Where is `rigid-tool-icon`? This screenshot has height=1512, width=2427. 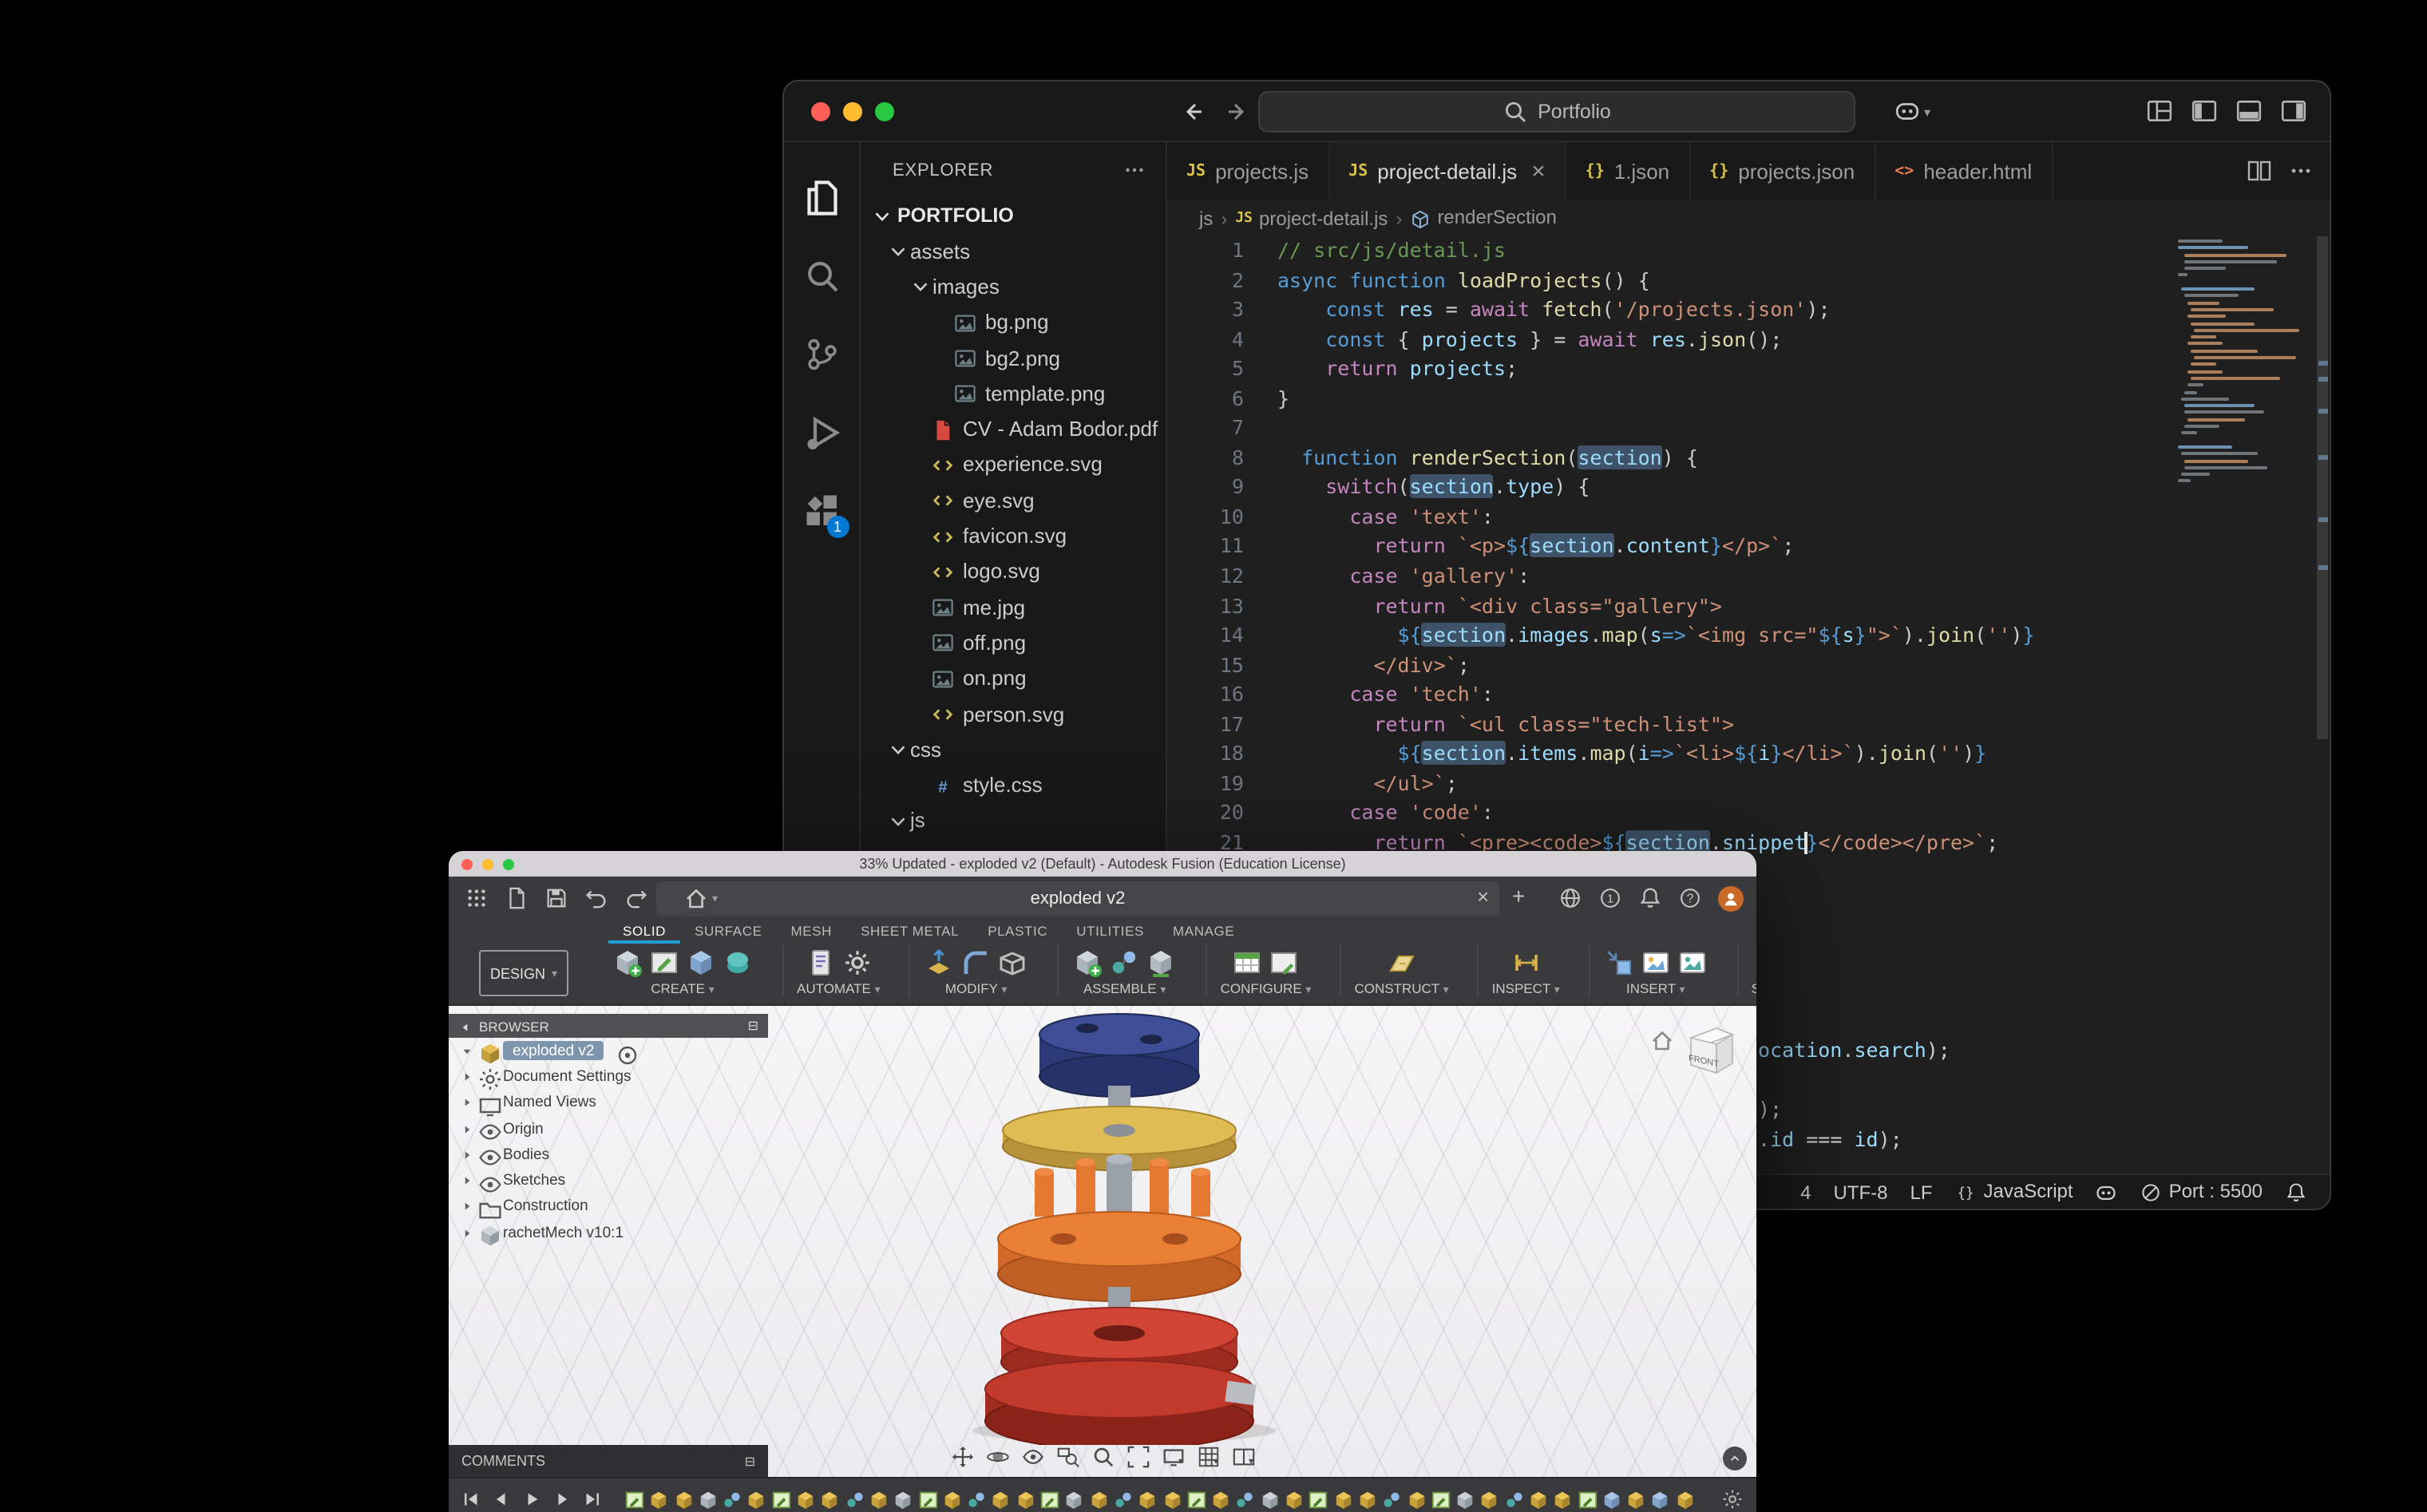 rigid-tool-icon is located at coordinates (1162, 963).